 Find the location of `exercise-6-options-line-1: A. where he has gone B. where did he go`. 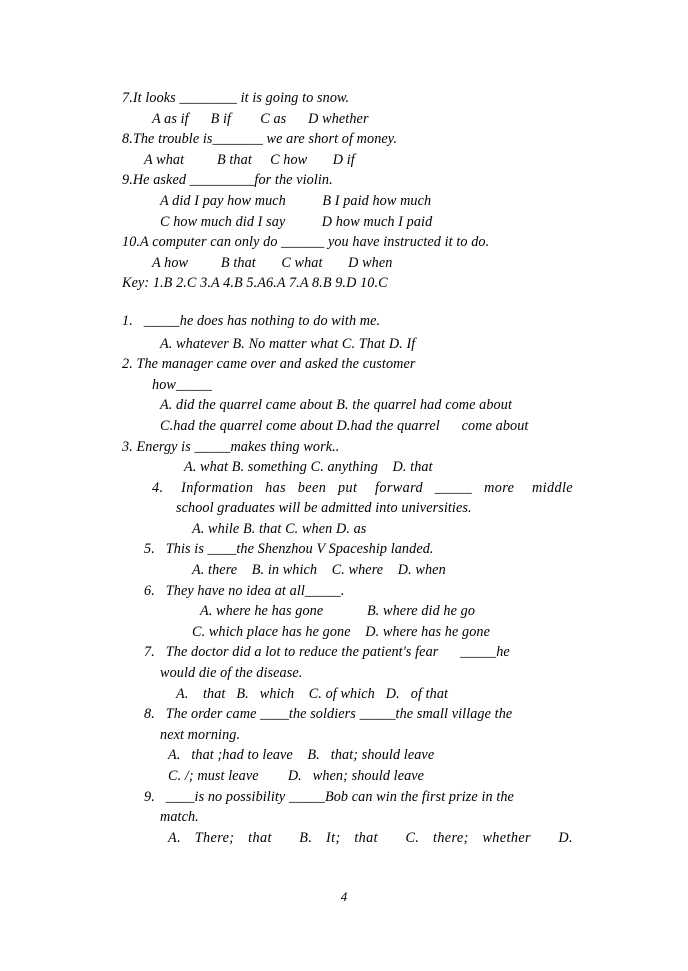

exercise-6-options-line-1: A. where he has gone B. where did he go is located at coordinates (338, 611).